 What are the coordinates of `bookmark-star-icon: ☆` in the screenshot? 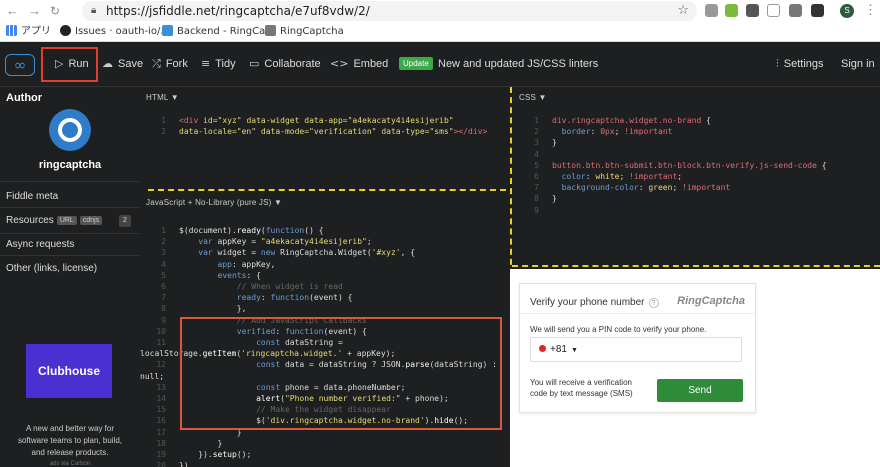 It's located at (683, 11).